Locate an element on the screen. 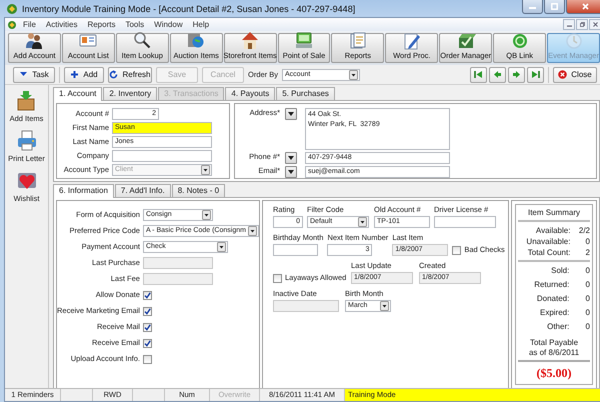 This screenshot has width=600, height=402. menu-item: Reports is located at coordinates (101, 24).